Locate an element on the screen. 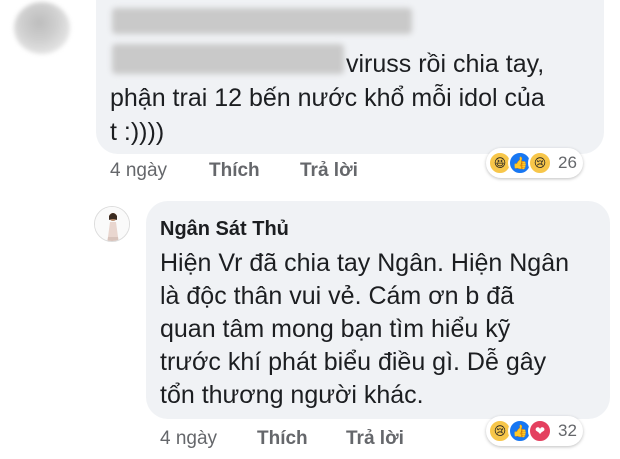 The width and height of the screenshot is (620, 459). comment-1-line: t :)))) is located at coordinates (137, 132).